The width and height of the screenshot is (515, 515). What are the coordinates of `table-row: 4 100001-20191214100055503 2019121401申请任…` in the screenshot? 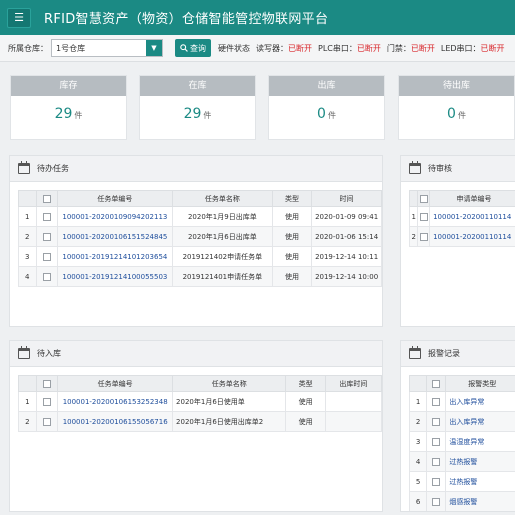 It's located at (200, 276).